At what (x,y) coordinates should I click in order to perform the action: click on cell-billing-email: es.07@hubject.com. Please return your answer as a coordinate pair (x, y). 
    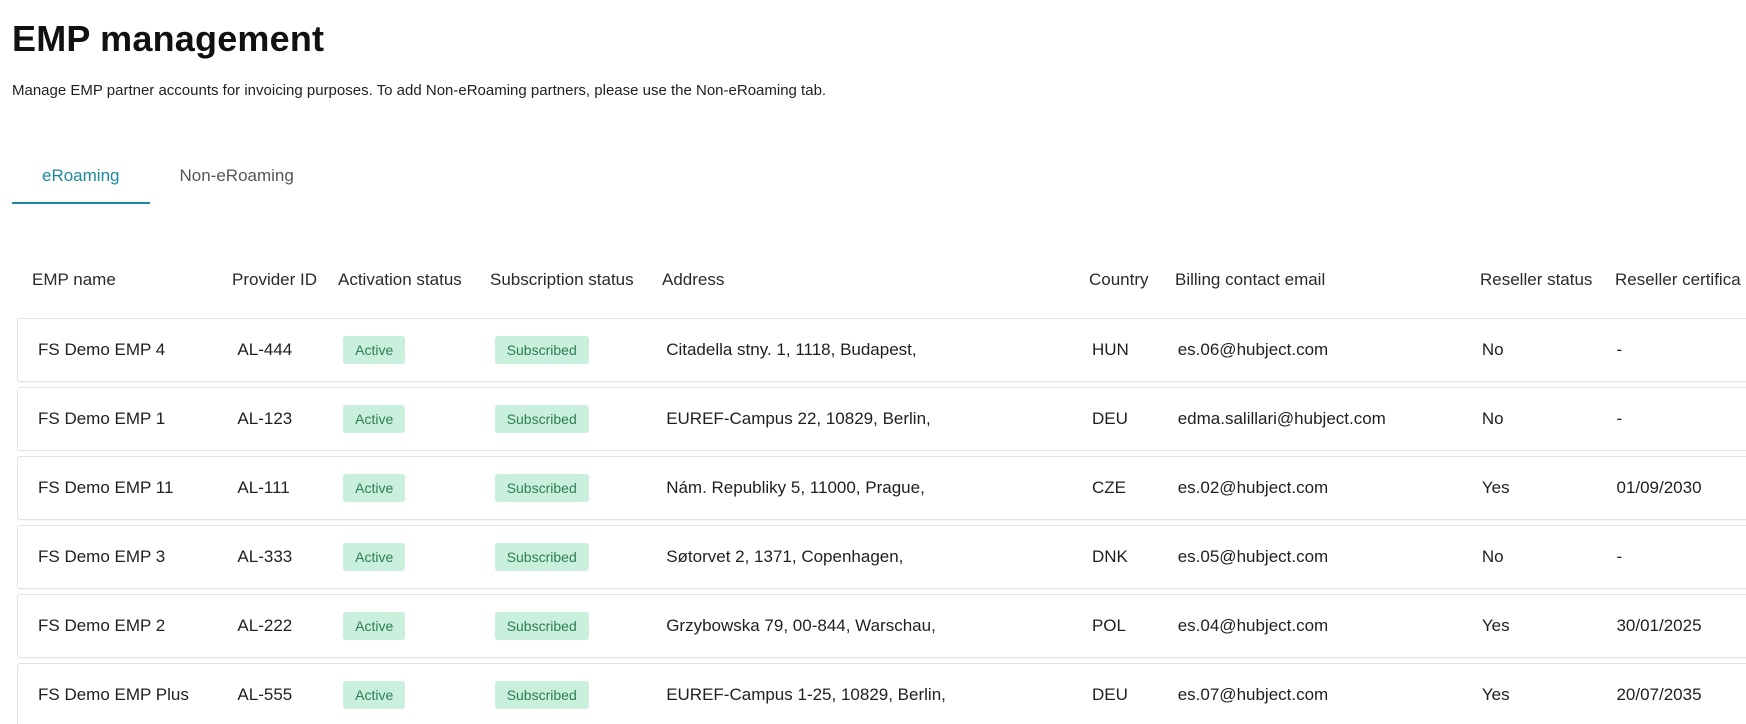
    Looking at the image, I should click on (1253, 694).